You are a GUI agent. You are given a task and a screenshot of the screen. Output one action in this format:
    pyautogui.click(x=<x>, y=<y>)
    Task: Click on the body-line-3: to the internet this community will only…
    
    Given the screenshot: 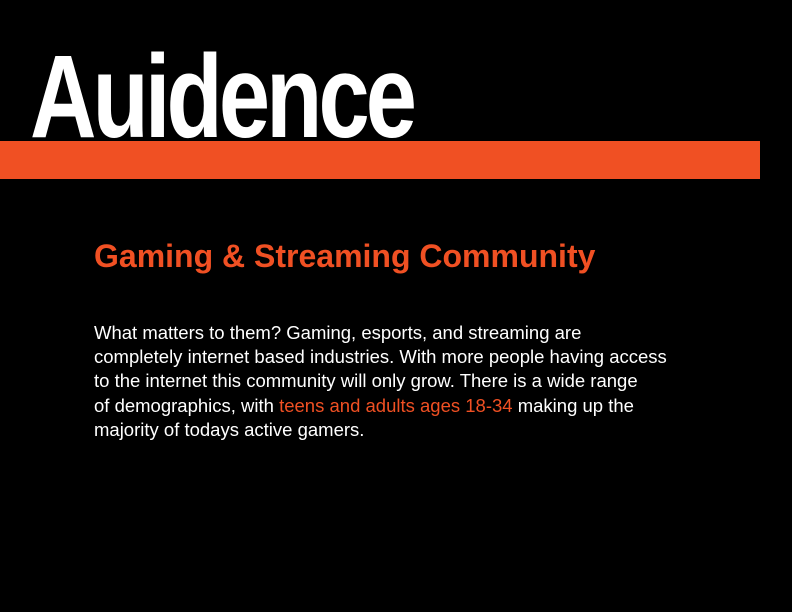 What is the action you would take?
    pyautogui.click(x=366, y=381)
    